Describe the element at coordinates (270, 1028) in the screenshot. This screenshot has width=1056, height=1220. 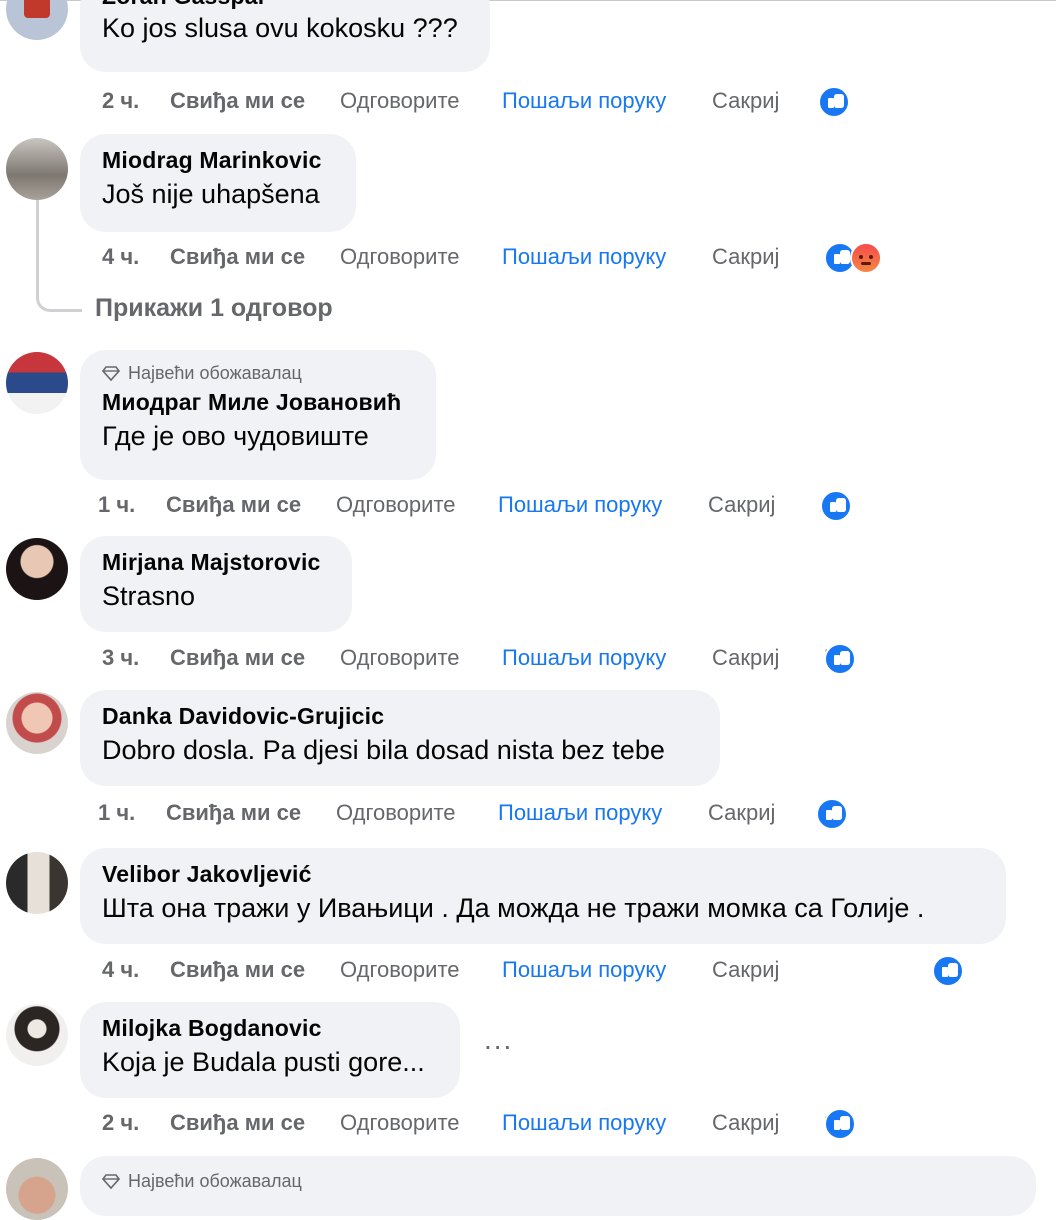
I see `comment-author: Milojka Bogdanovic` at that location.